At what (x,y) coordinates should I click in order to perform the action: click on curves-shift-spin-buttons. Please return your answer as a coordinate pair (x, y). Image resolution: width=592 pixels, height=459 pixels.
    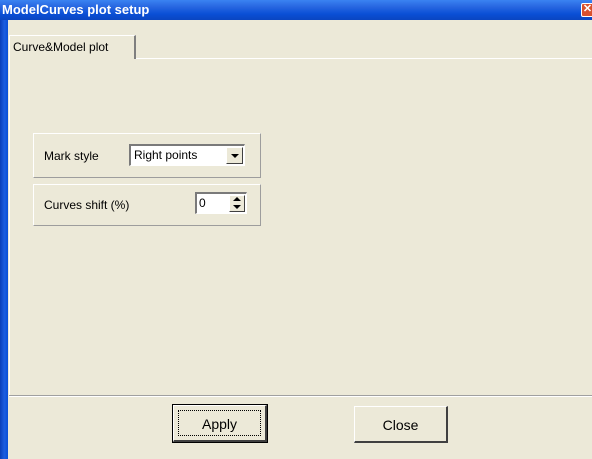
    Looking at the image, I should click on (237, 203).